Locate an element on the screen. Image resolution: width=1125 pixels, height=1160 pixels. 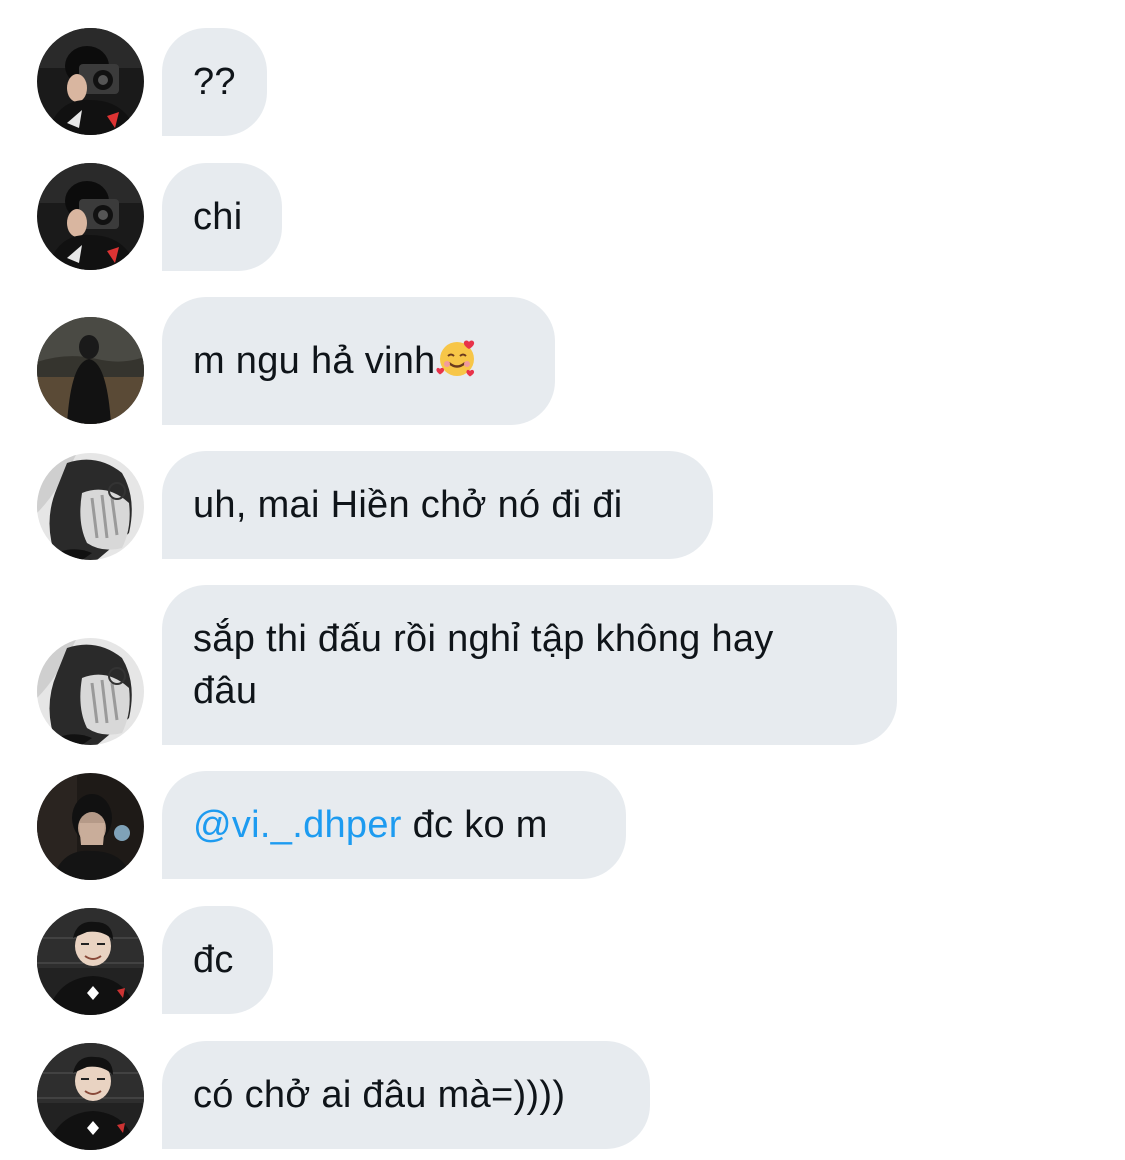
message-text-line-1: sắp thi đấu rồi nghỉ tập không hay is located at coordinates (483, 639).